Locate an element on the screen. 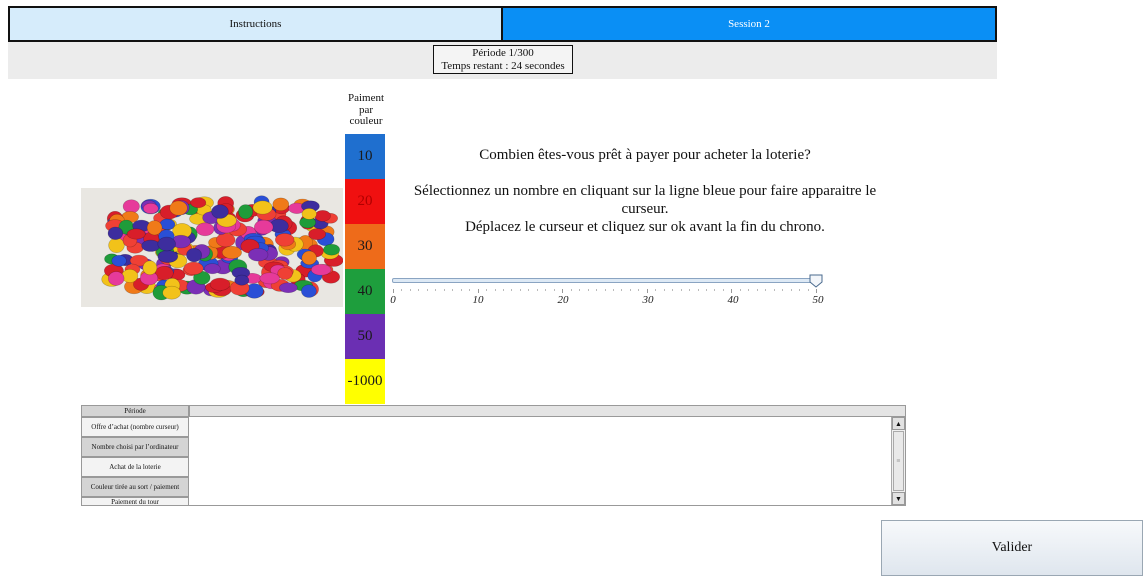 The height and width of the screenshot is (576, 1143). scroll-up-icon: ▲ is located at coordinates (898, 423).